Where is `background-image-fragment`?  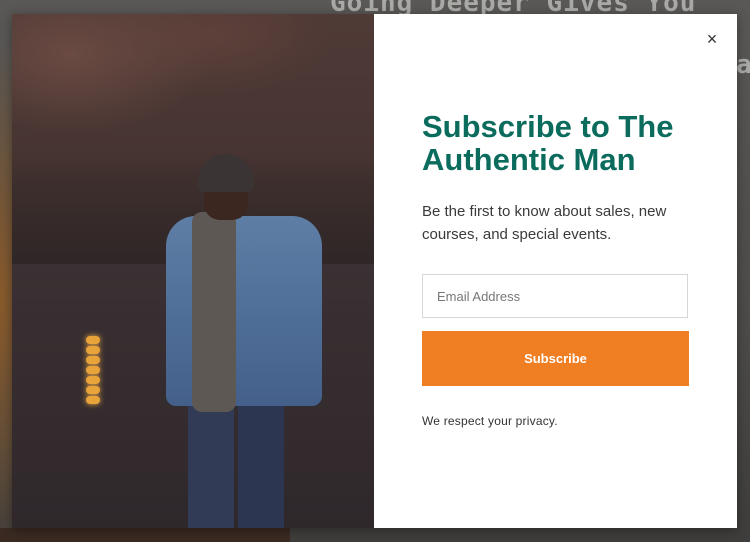
background-image-fragment is located at coordinates (145, 535).